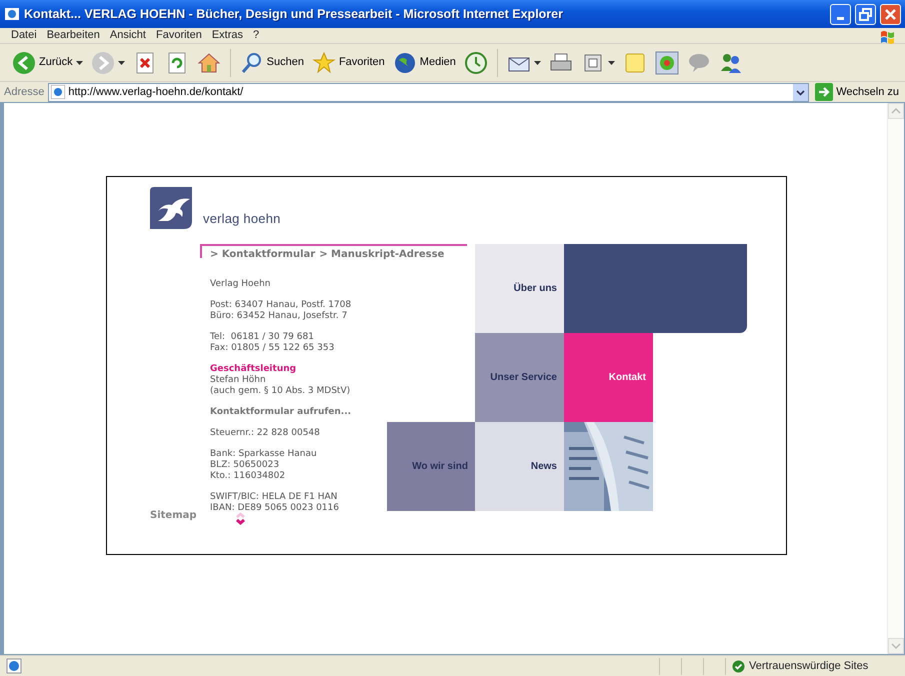 The width and height of the screenshot is (905, 676). What do you see at coordinates (519, 466) in the screenshot?
I see `nav-tile: News` at bounding box center [519, 466].